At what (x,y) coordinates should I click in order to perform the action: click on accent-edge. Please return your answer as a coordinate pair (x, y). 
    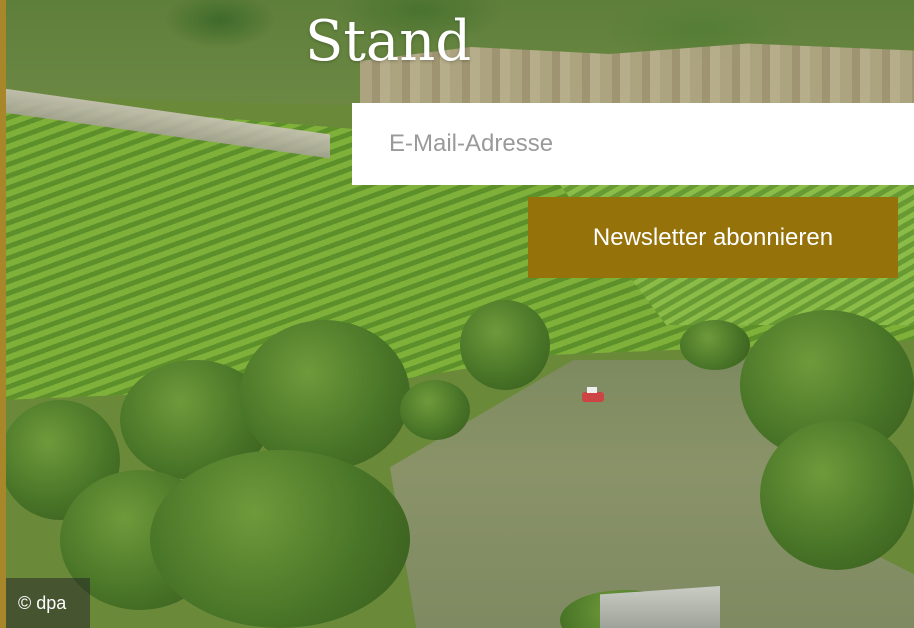
    Looking at the image, I should click on (3, 314).